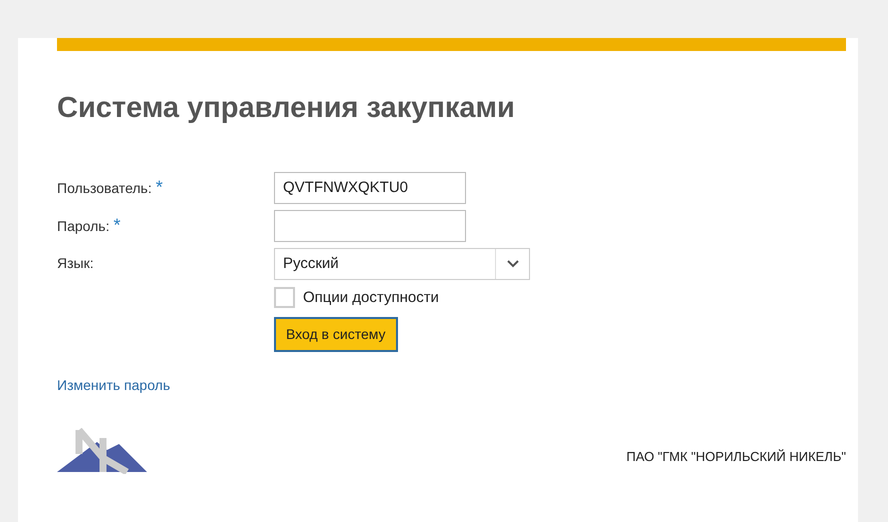 The image size is (888, 522). I want to click on checkbox, so click(284, 297).